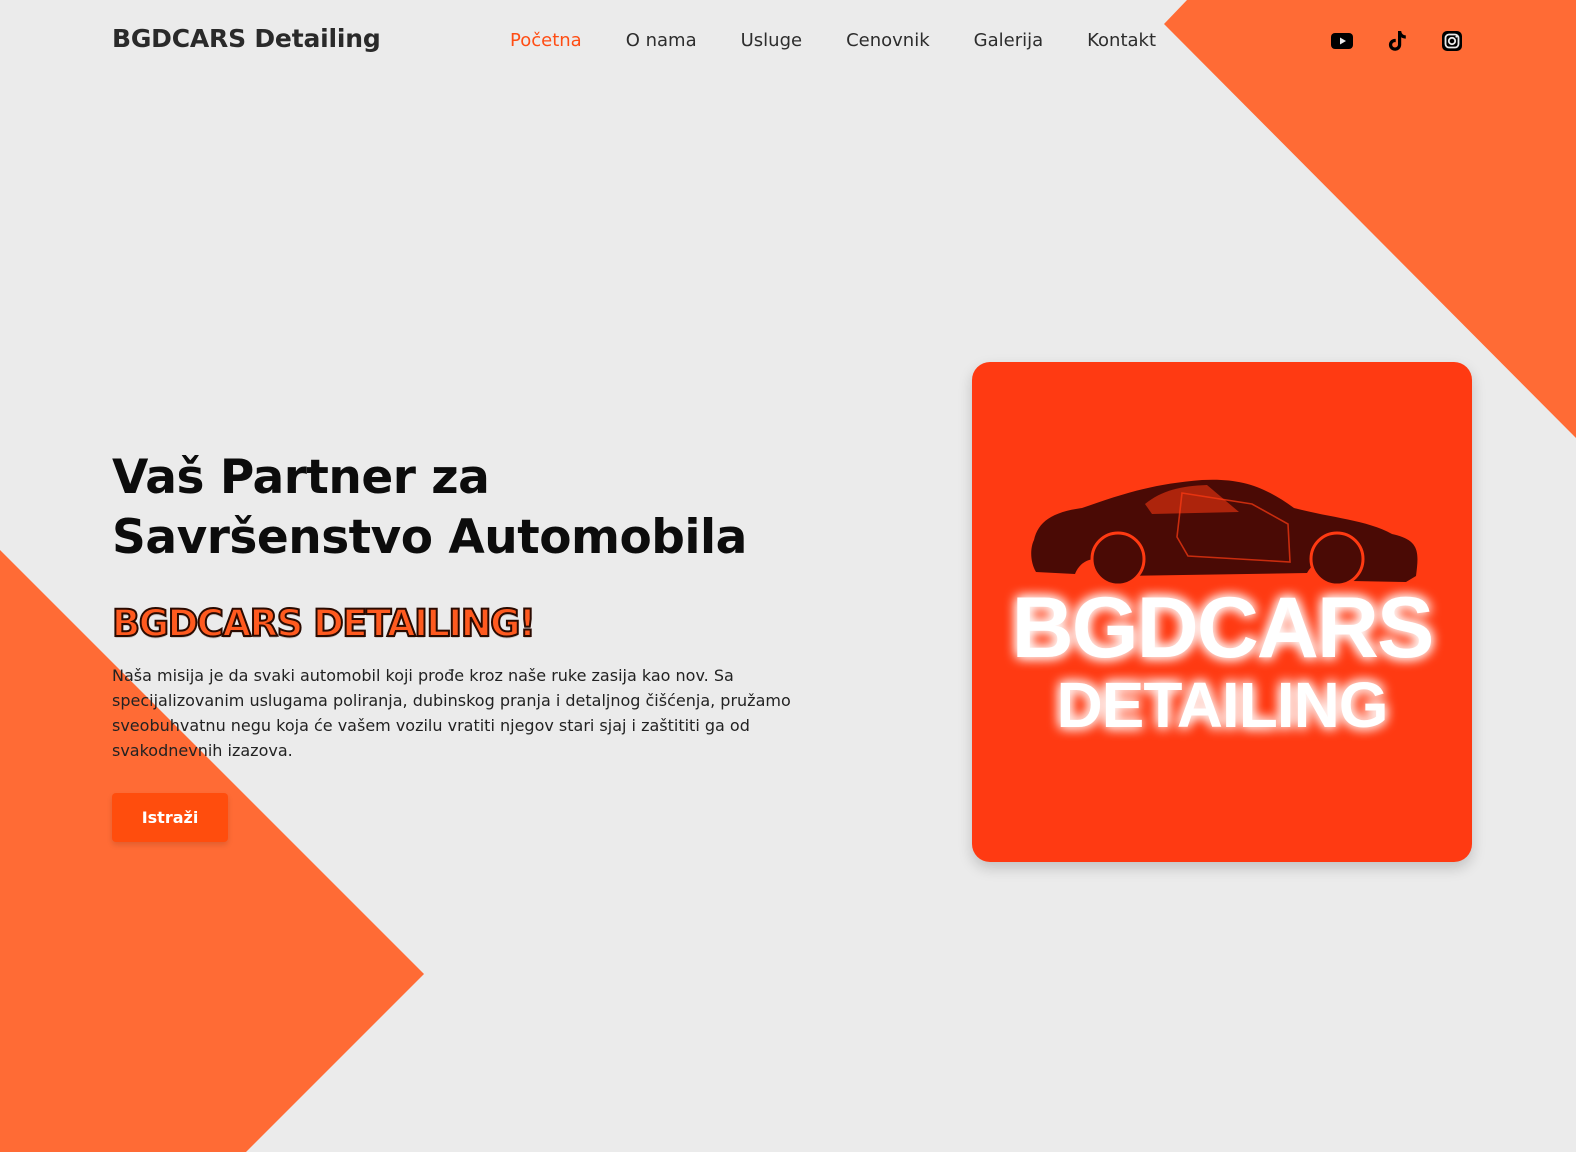  I want to click on hero-brand-tagline: BGDCARS DETAILING!, so click(324, 623).